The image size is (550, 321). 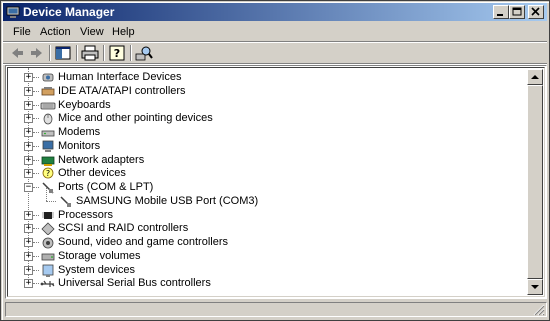 What do you see at coordinates (268, 77) in the screenshot?
I see `tree-category-item: + Human Interface Devices` at bounding box center [268, 77].